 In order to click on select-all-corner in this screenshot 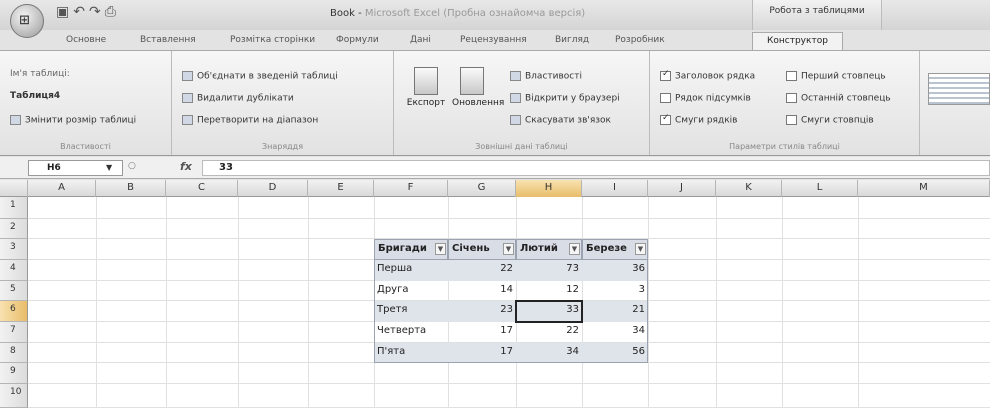, I will do `click(14, 188)`.